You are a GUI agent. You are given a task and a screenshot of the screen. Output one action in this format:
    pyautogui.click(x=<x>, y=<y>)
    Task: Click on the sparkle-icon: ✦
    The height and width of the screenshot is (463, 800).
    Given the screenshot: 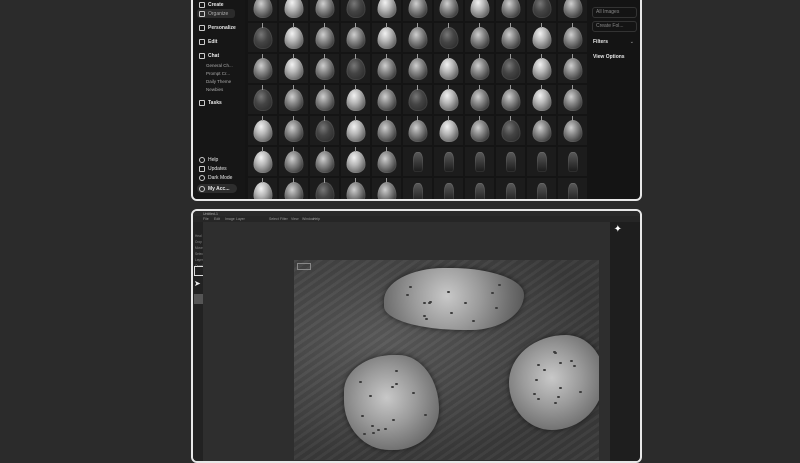 What is the action you would take?
    pyautogui.click(x=618, y=229)
    